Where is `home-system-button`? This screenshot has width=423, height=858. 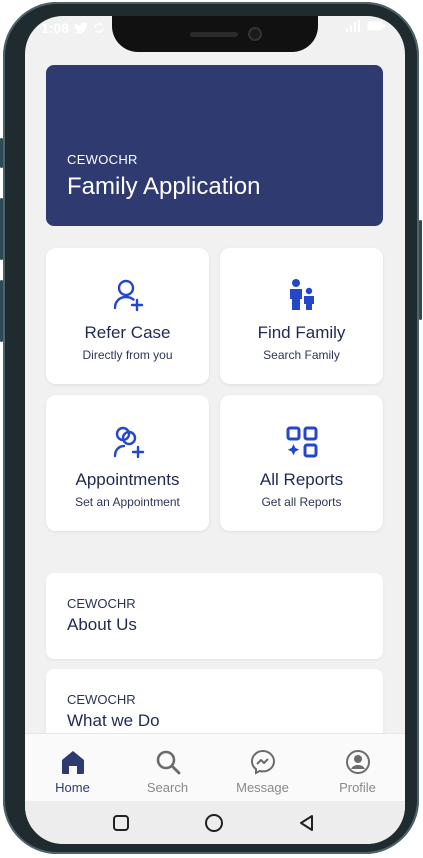 home-system-button is located at coordinates (214, 823).